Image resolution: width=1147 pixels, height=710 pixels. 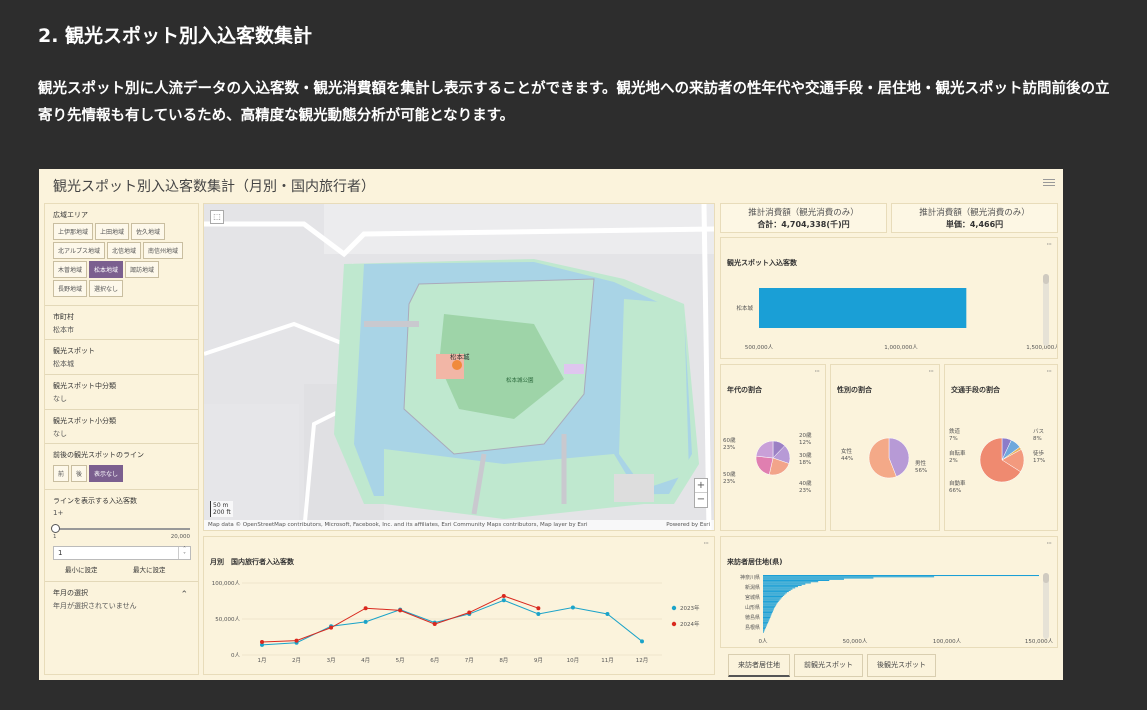 What do you see at coordinates (70, 288) in the screenshot?
I see `area-chip: 長野地域` at bounding box center [70, 288].